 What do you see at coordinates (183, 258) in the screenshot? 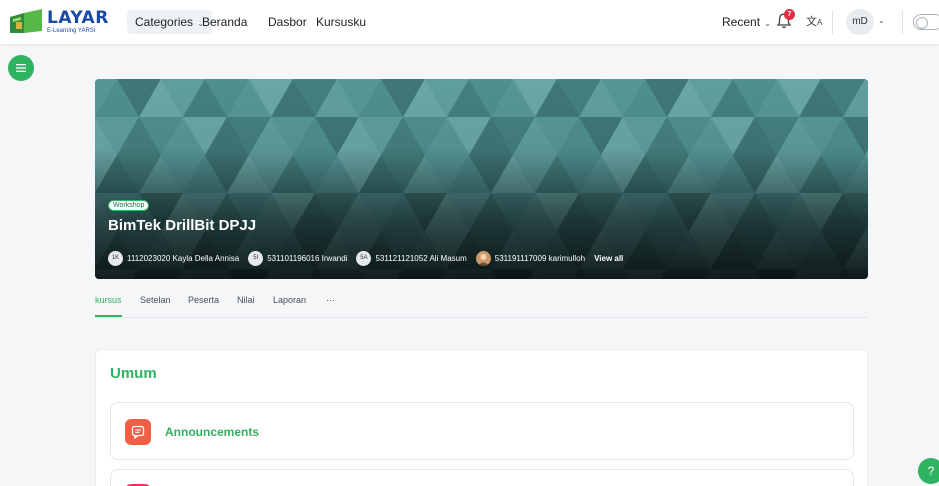
I see `participant-name: 1112023020 Kayla Della Annisa` at bounding box center [183, 258].